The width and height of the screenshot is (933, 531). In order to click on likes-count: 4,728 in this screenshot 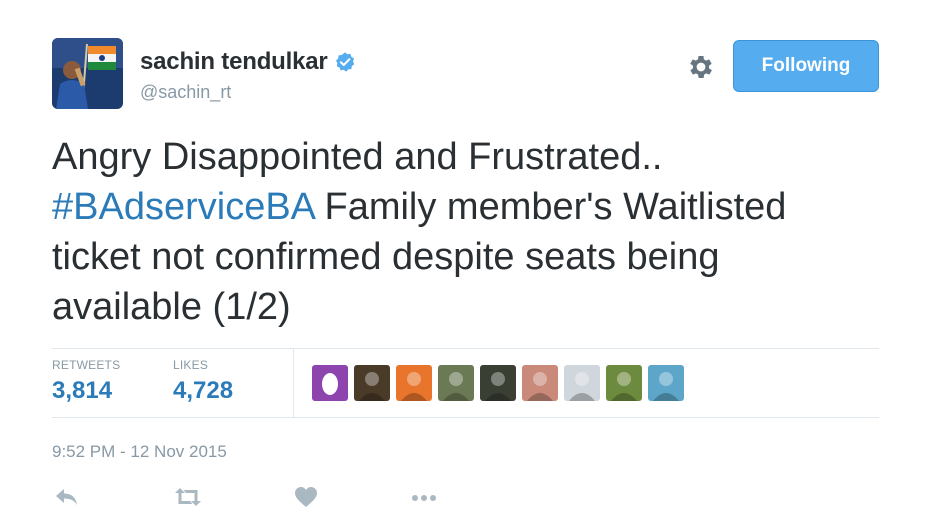, I will do `click(203, 391)`.